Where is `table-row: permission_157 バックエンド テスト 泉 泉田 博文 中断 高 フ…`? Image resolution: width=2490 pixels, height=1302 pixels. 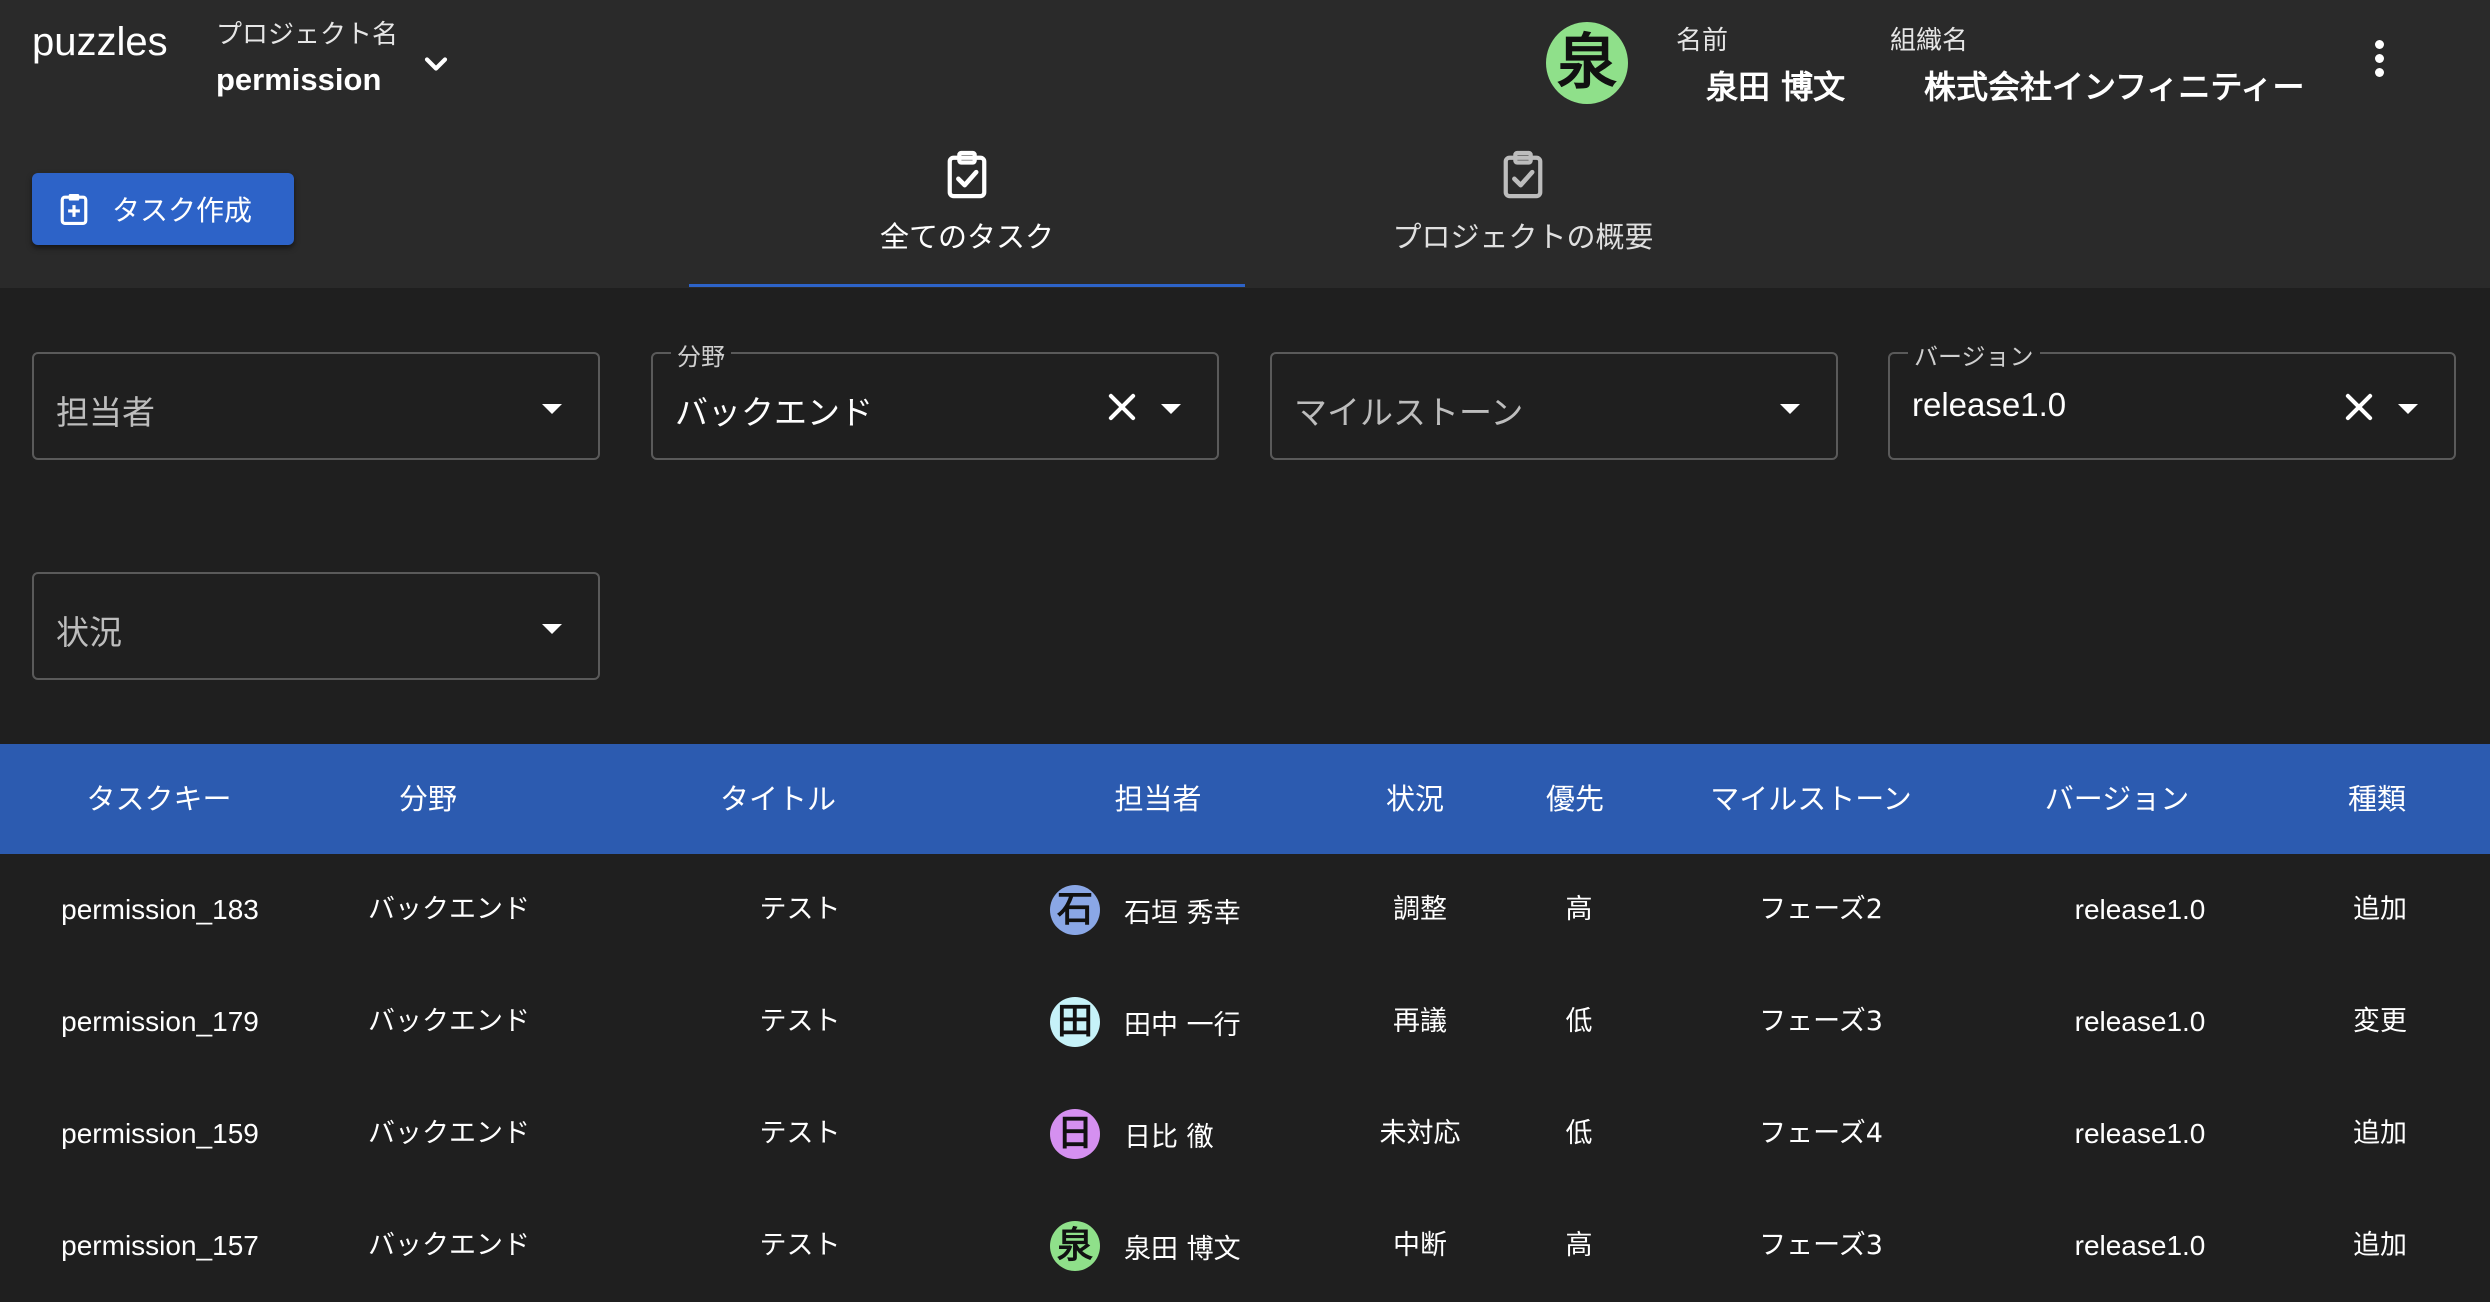
table-row: permission_157 バックエンド テスト 泉 泉田 博文 中断 高 フ… is located at coordinates (1245, 1246).